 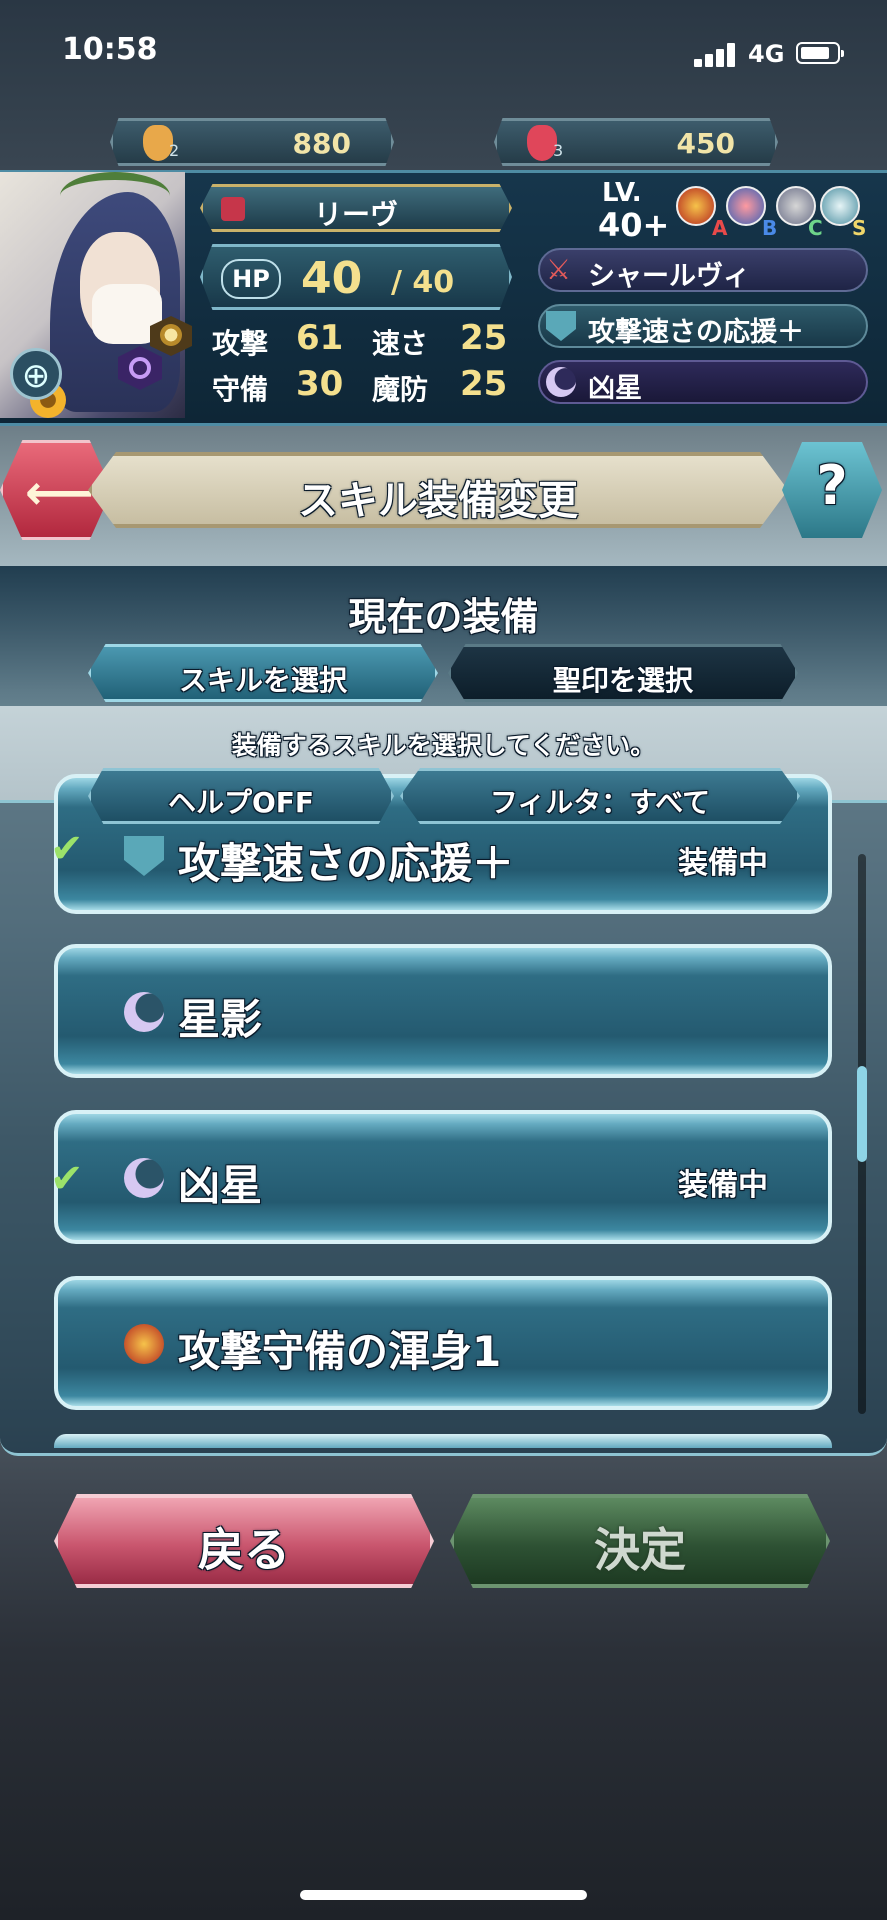 What do you see at coordinates (622, 193) in the screenshot?
I see `level-label: LV.` at bounding box center [622, 193].